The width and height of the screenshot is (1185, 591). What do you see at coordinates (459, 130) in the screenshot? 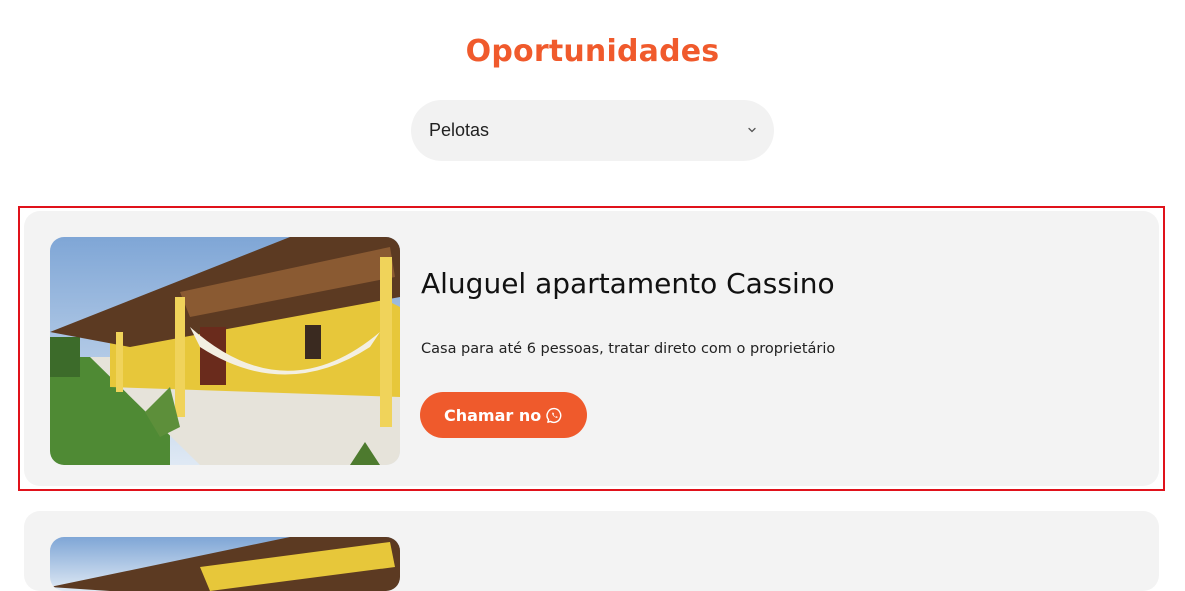
I see `city-select-value: Pelotas` at bounding box center [459, 130].